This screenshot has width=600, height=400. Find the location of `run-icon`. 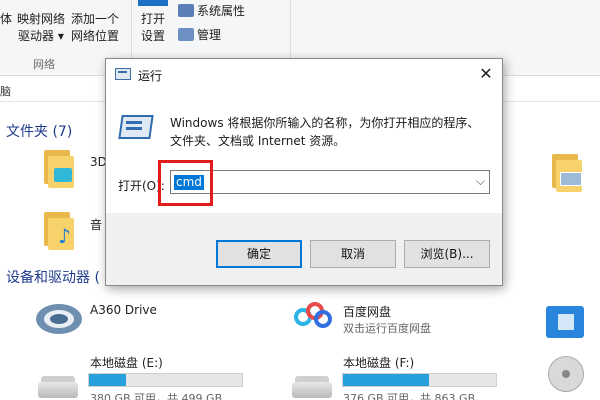

run-icon is located at coordinates (123, 74).